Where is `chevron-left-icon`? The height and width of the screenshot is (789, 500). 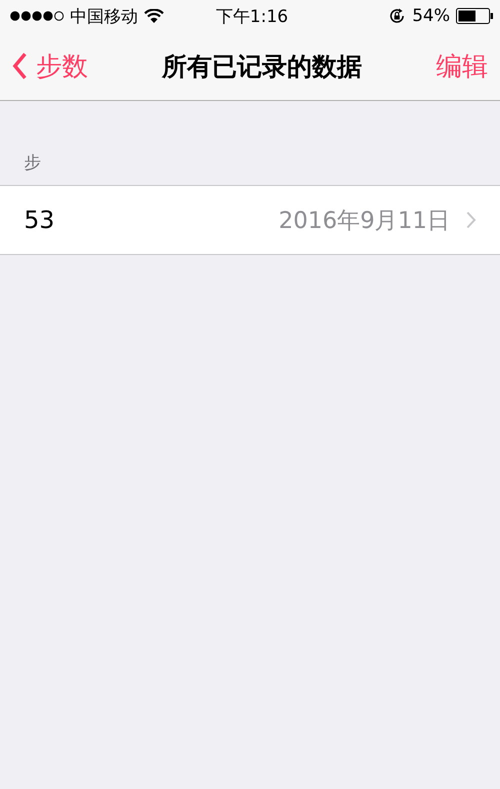
chevron-left-icon is located at coordinates (20, 66).